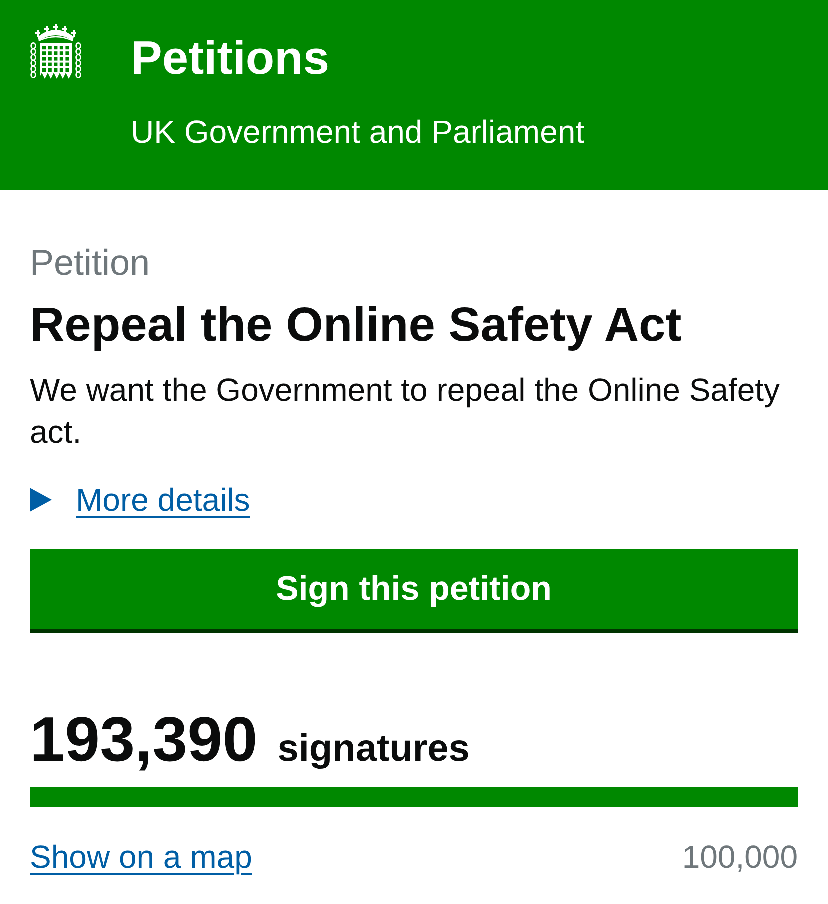  Describe the element at coordinates (91, 263) in the screenshot. I see `petition-label: Petition` at that location.